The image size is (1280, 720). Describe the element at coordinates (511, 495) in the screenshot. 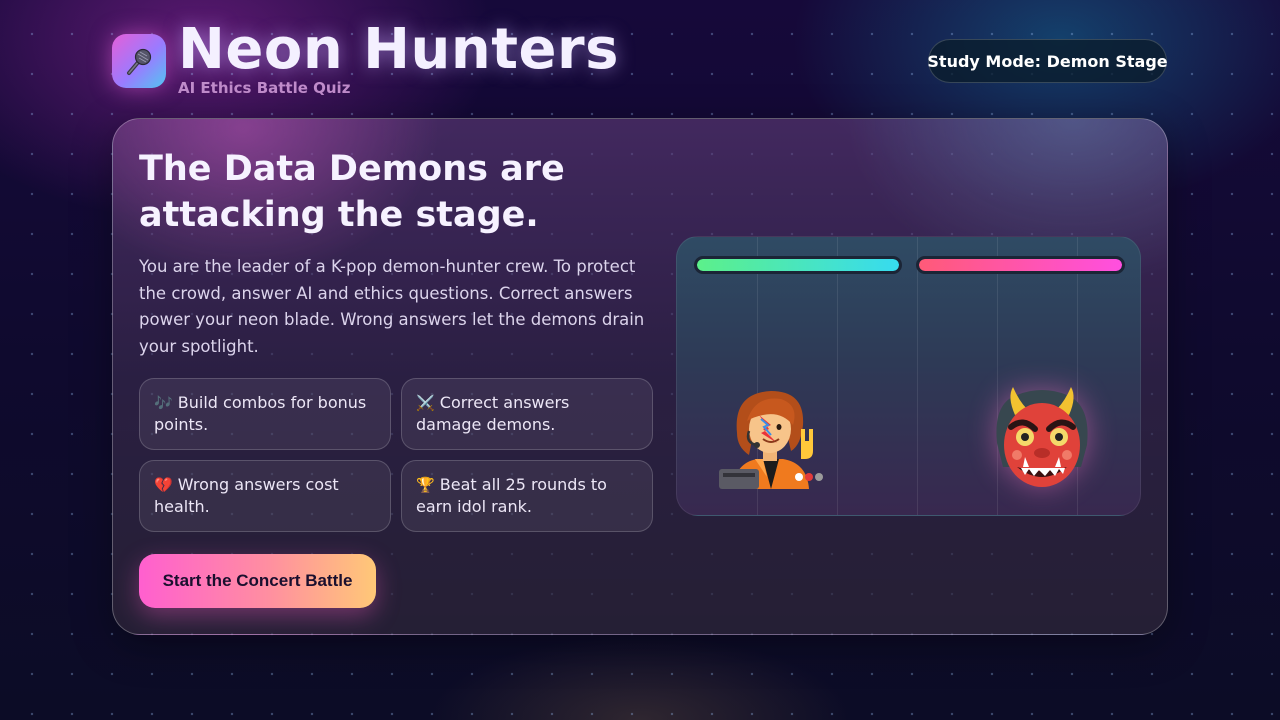

I see `tip-text: Beat all 25 rounds to earn idol rank.` at that location.